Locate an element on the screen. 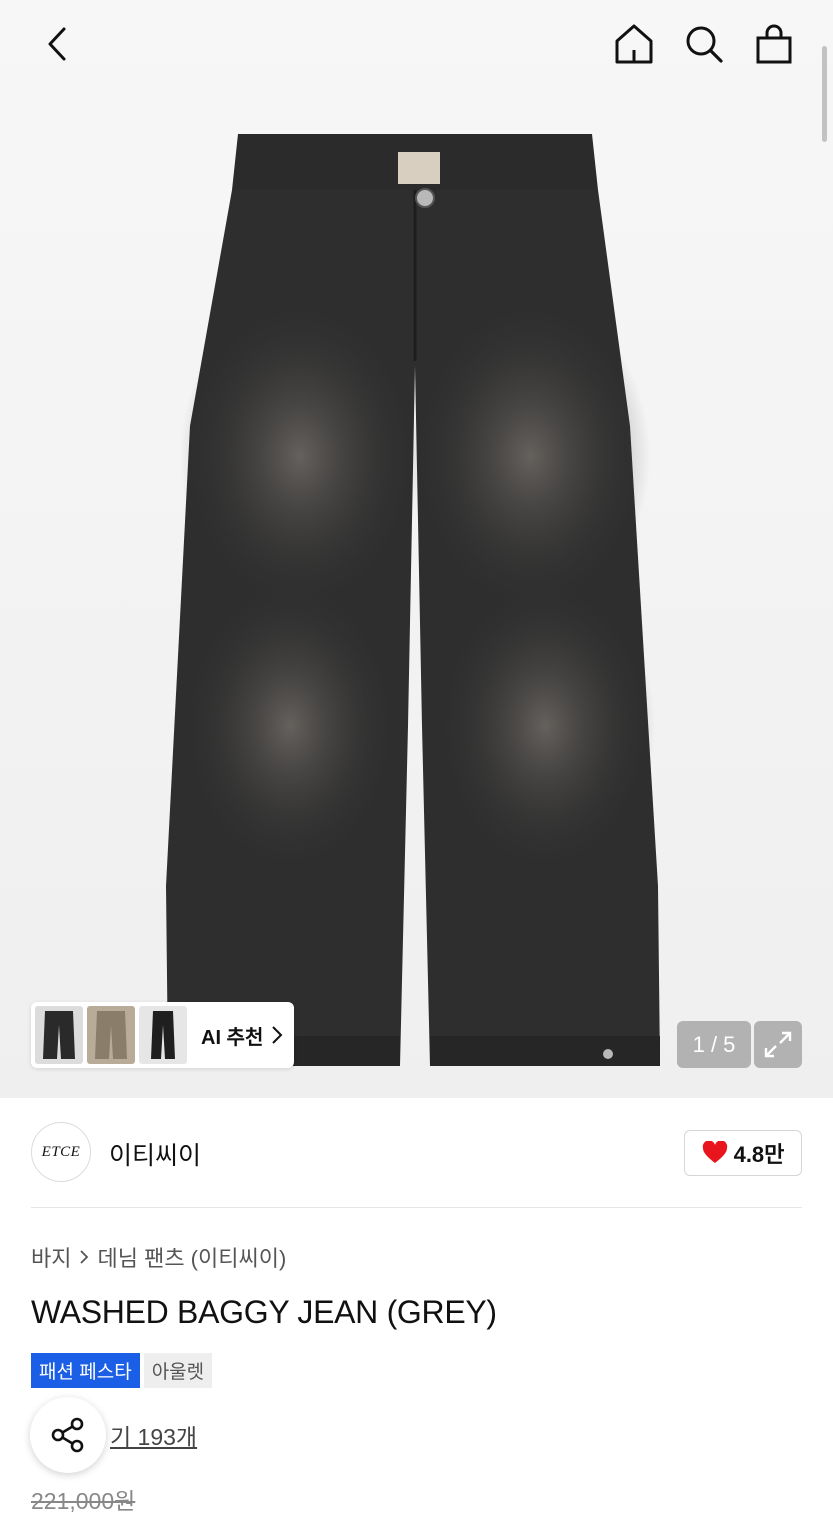 The width and height of the screenshot is (833, 1516). search-icon is located at coordinates (704, 44).